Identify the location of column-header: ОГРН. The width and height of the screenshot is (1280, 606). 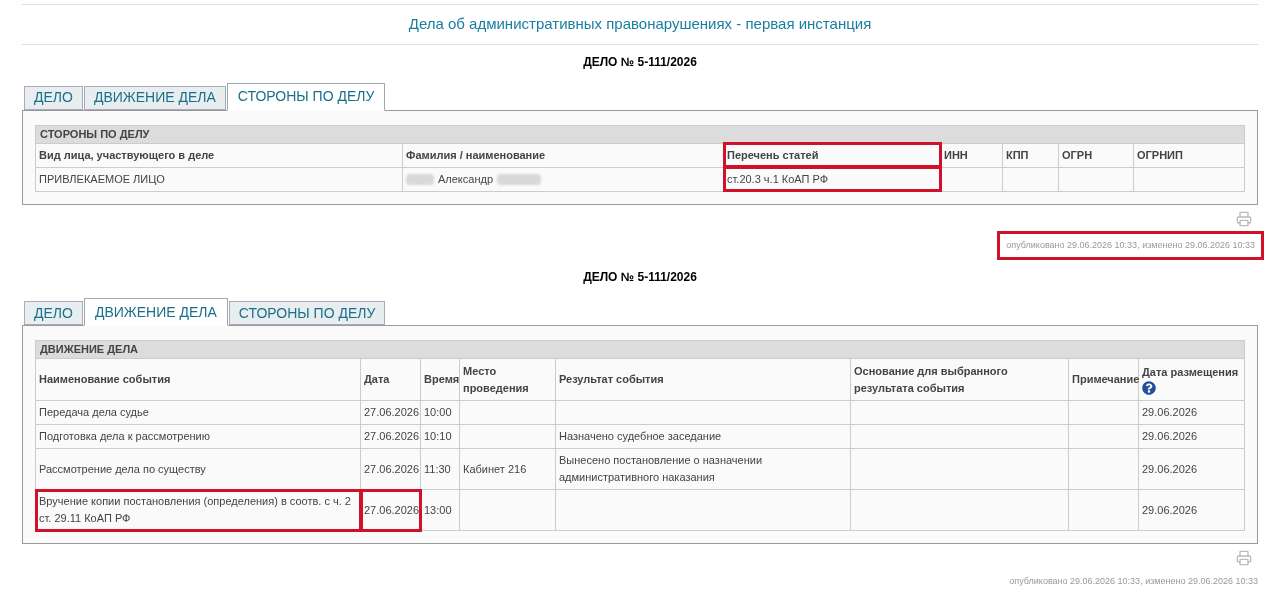
(1096, 155).